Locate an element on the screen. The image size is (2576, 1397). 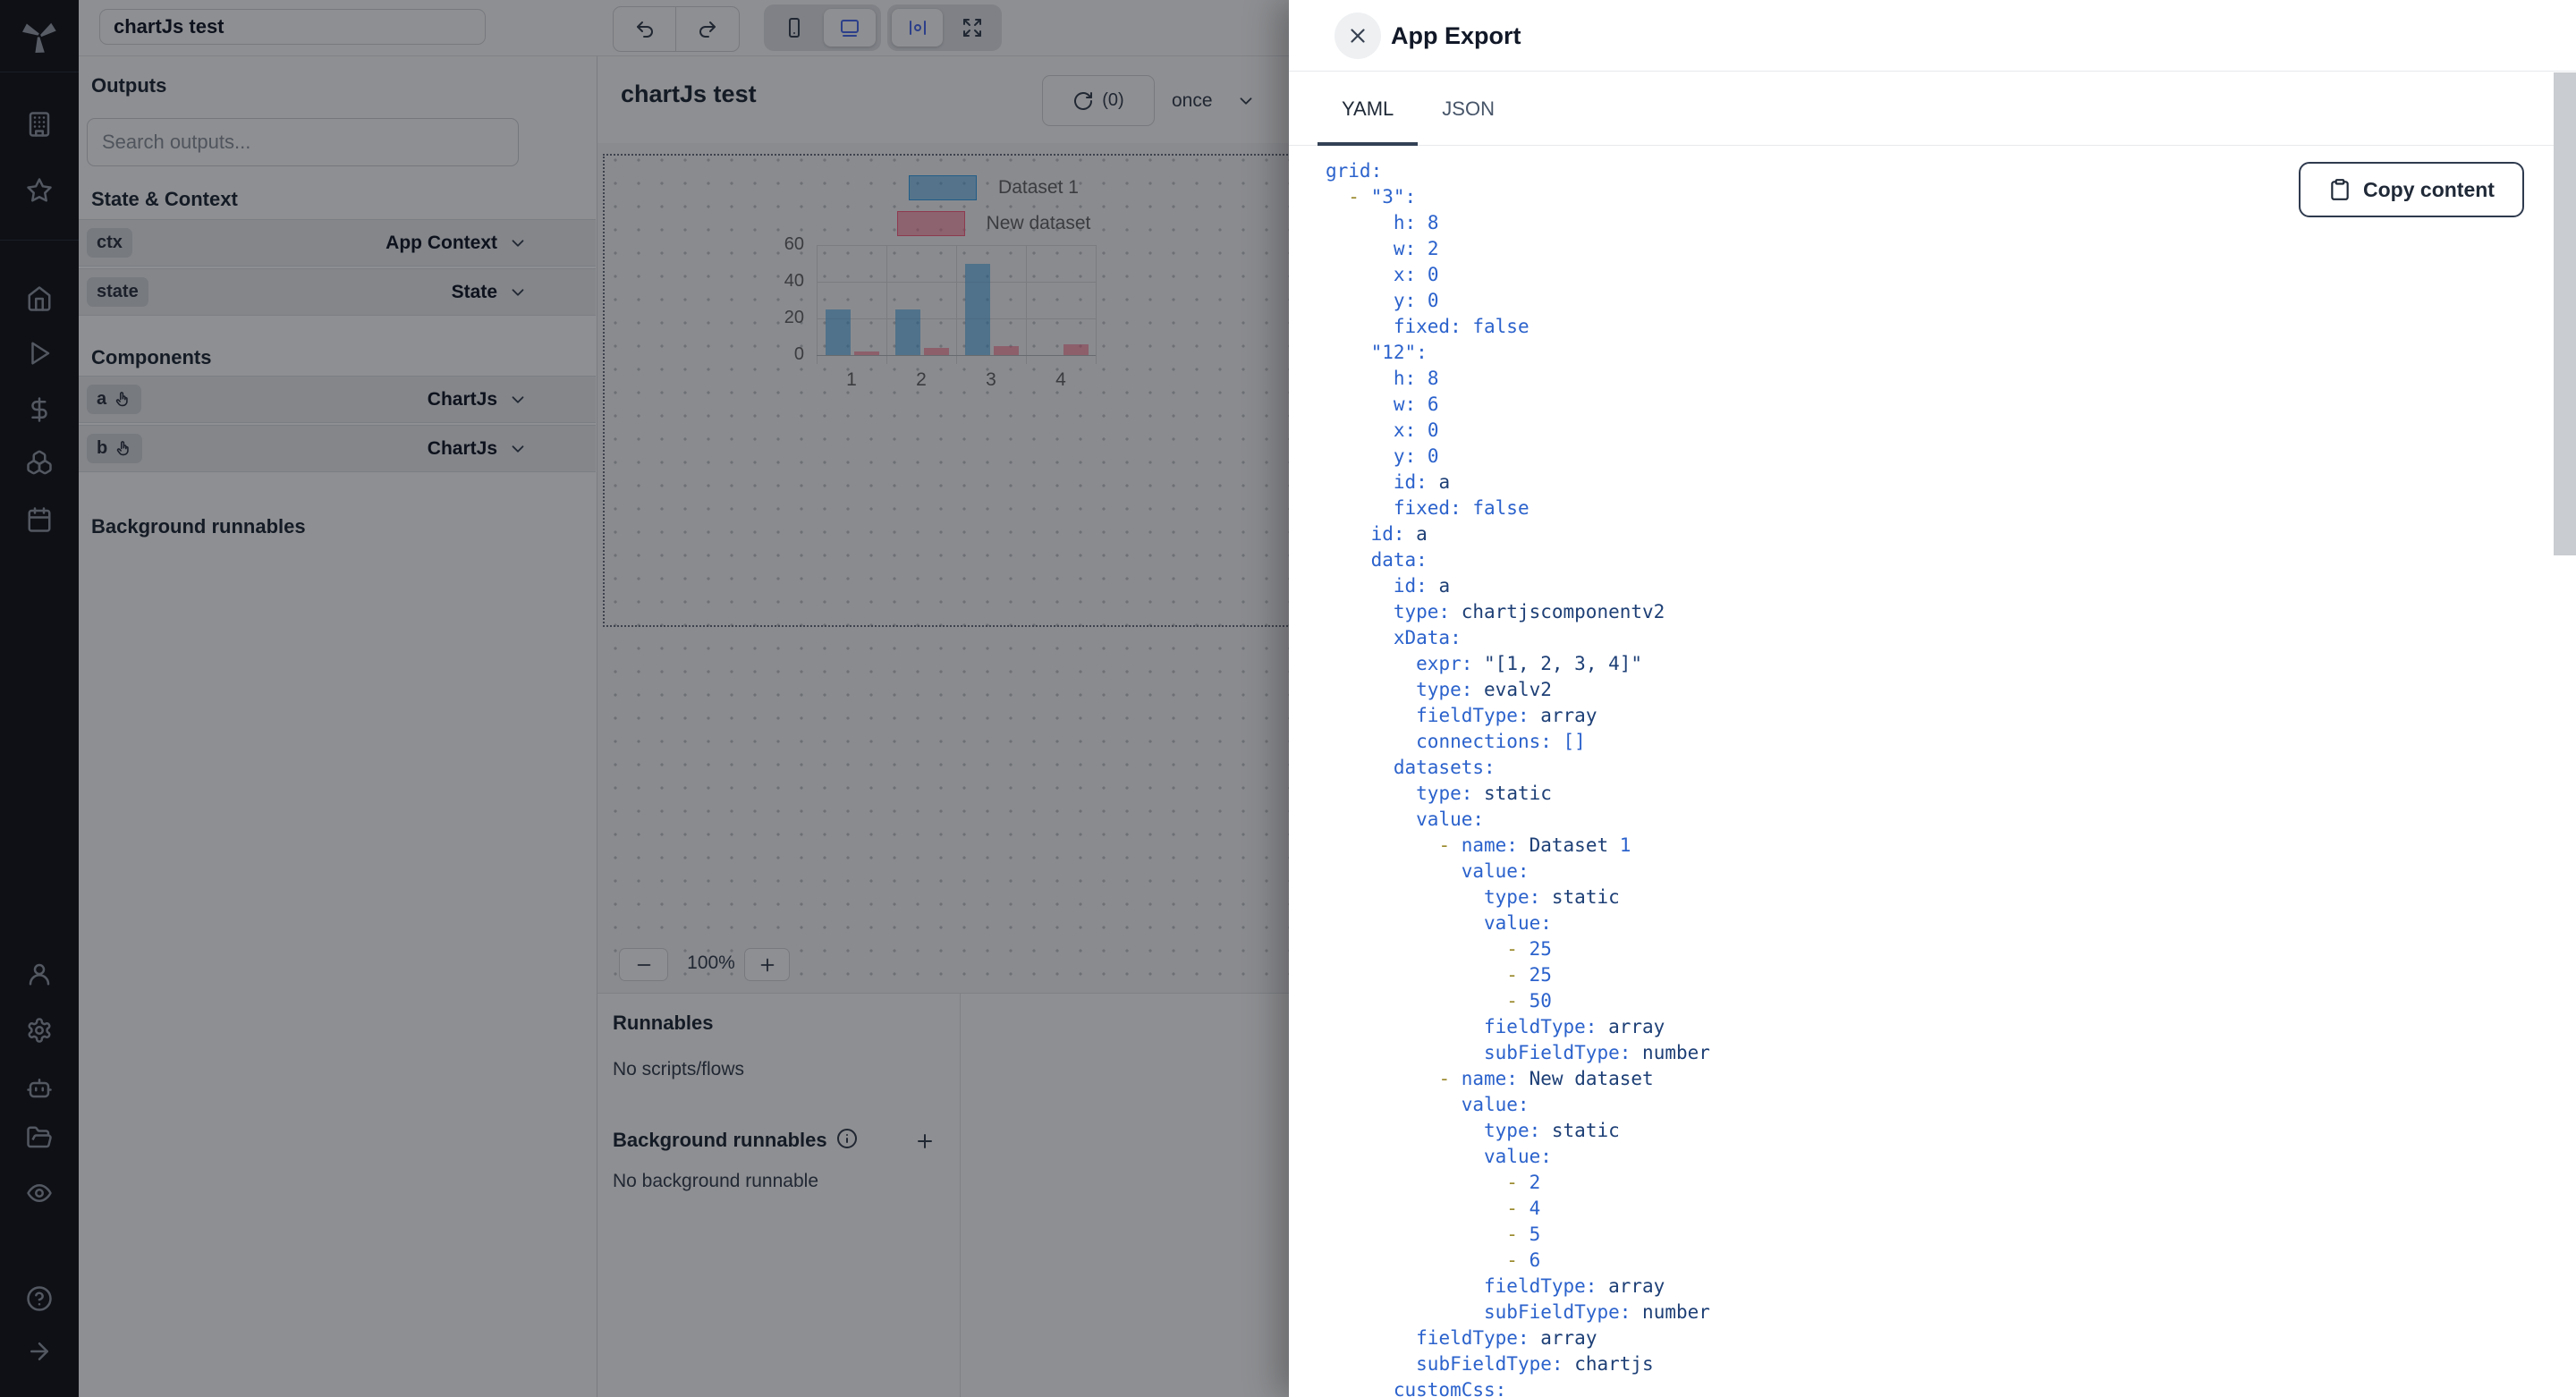
copy-content-button: Copy content is located at coordinates (2411, 189).